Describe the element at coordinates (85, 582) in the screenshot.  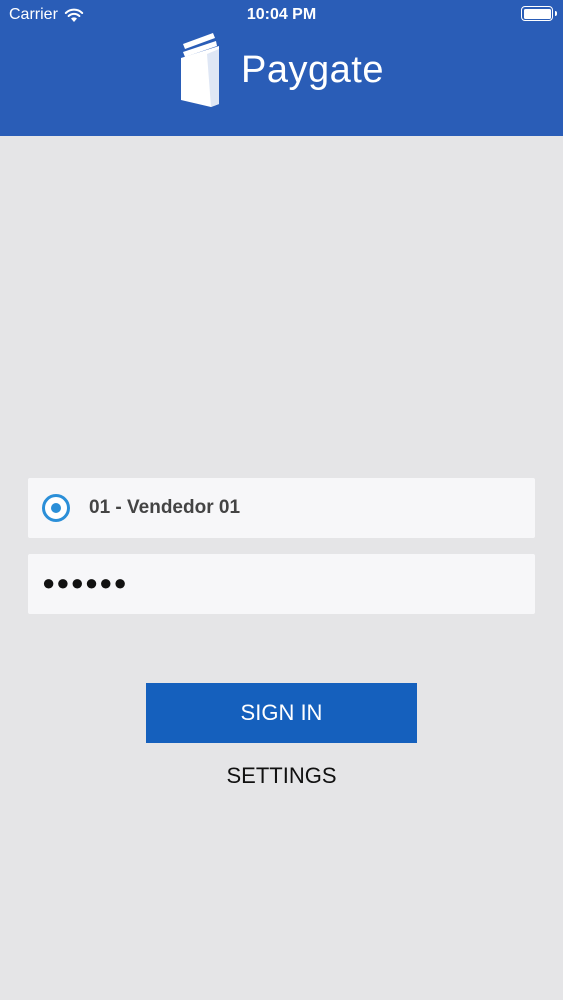
I see `password-value: ●●●●●●` at that location.